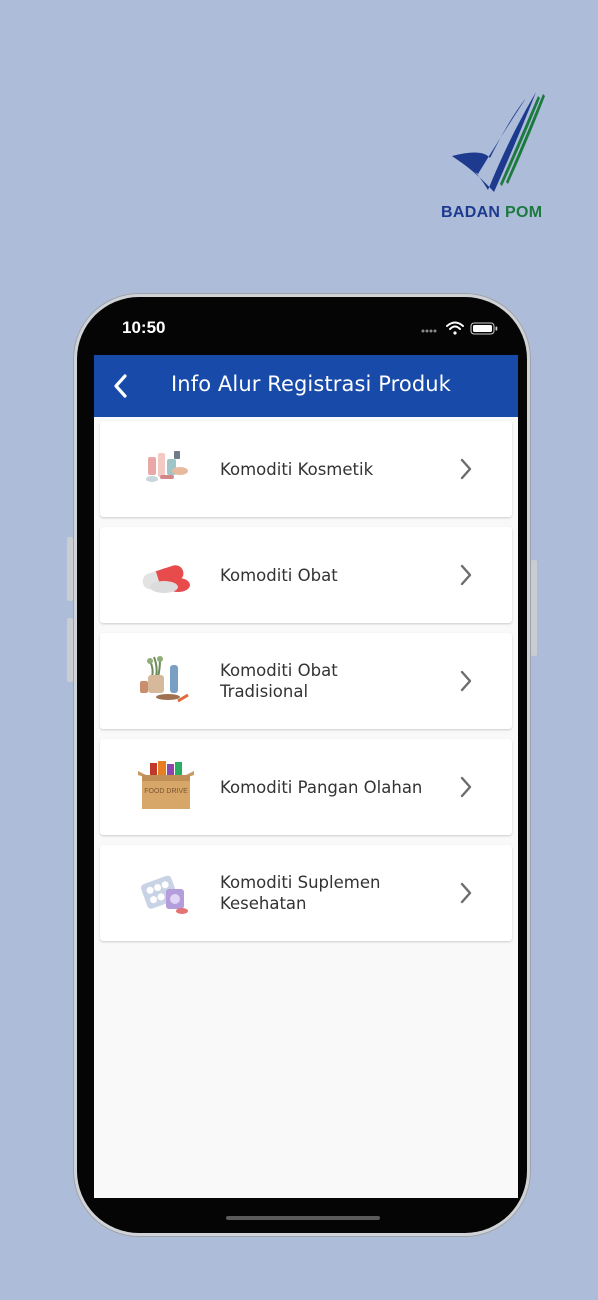 Image resolution: width=598 pixels, height=1300 pixels. I want to click on back-button, so click(121, 386).